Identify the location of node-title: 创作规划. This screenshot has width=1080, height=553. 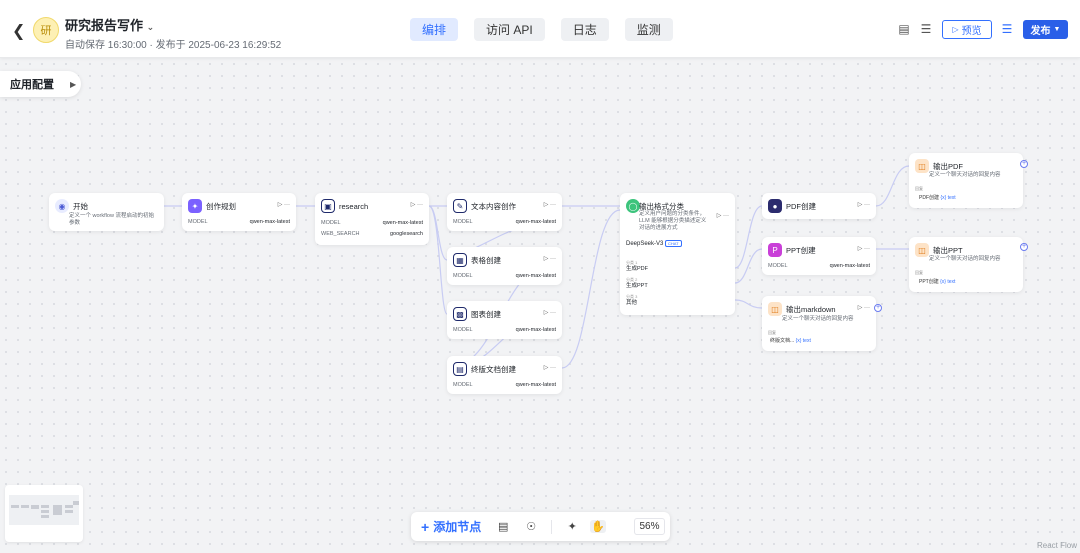
(221, 206).